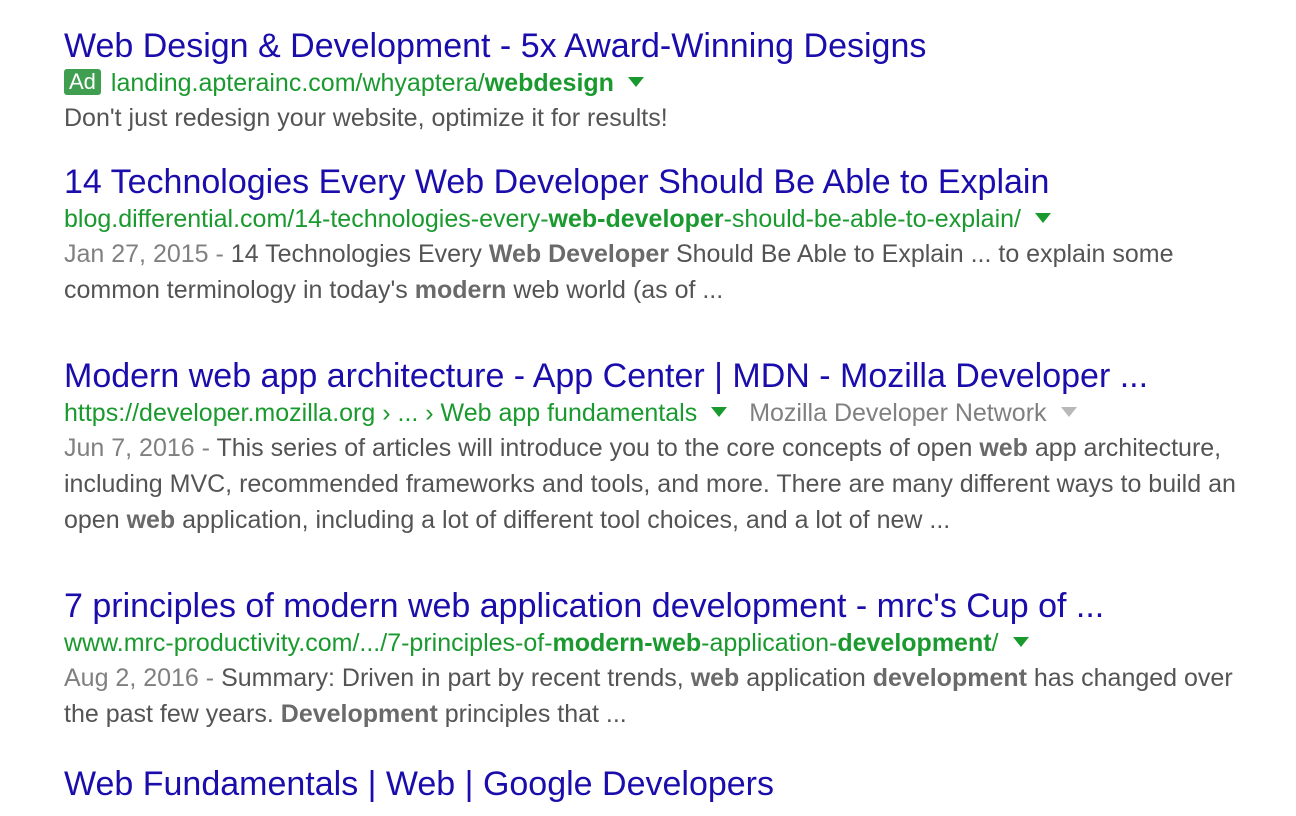 The height and width of the screenshot is (816, 1296). Describe the element at coordinates (898, 413) in the screenshot. I see `site-name: Mozilla Developer Network` at that location.